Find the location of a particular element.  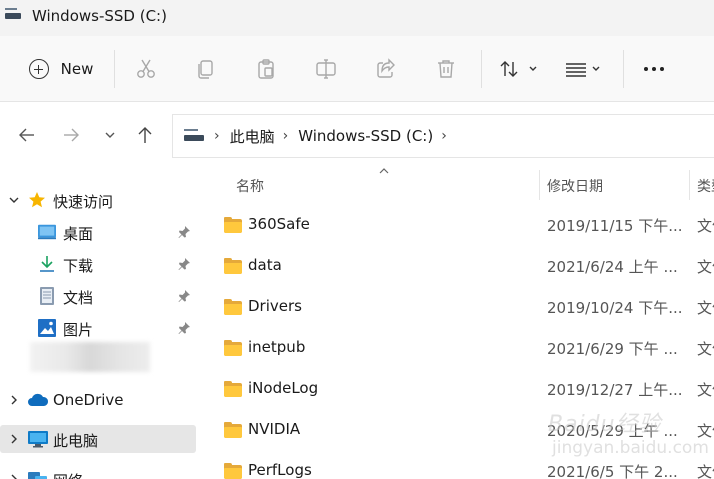

arrow-left-icon is located at coordinates (26, 135).